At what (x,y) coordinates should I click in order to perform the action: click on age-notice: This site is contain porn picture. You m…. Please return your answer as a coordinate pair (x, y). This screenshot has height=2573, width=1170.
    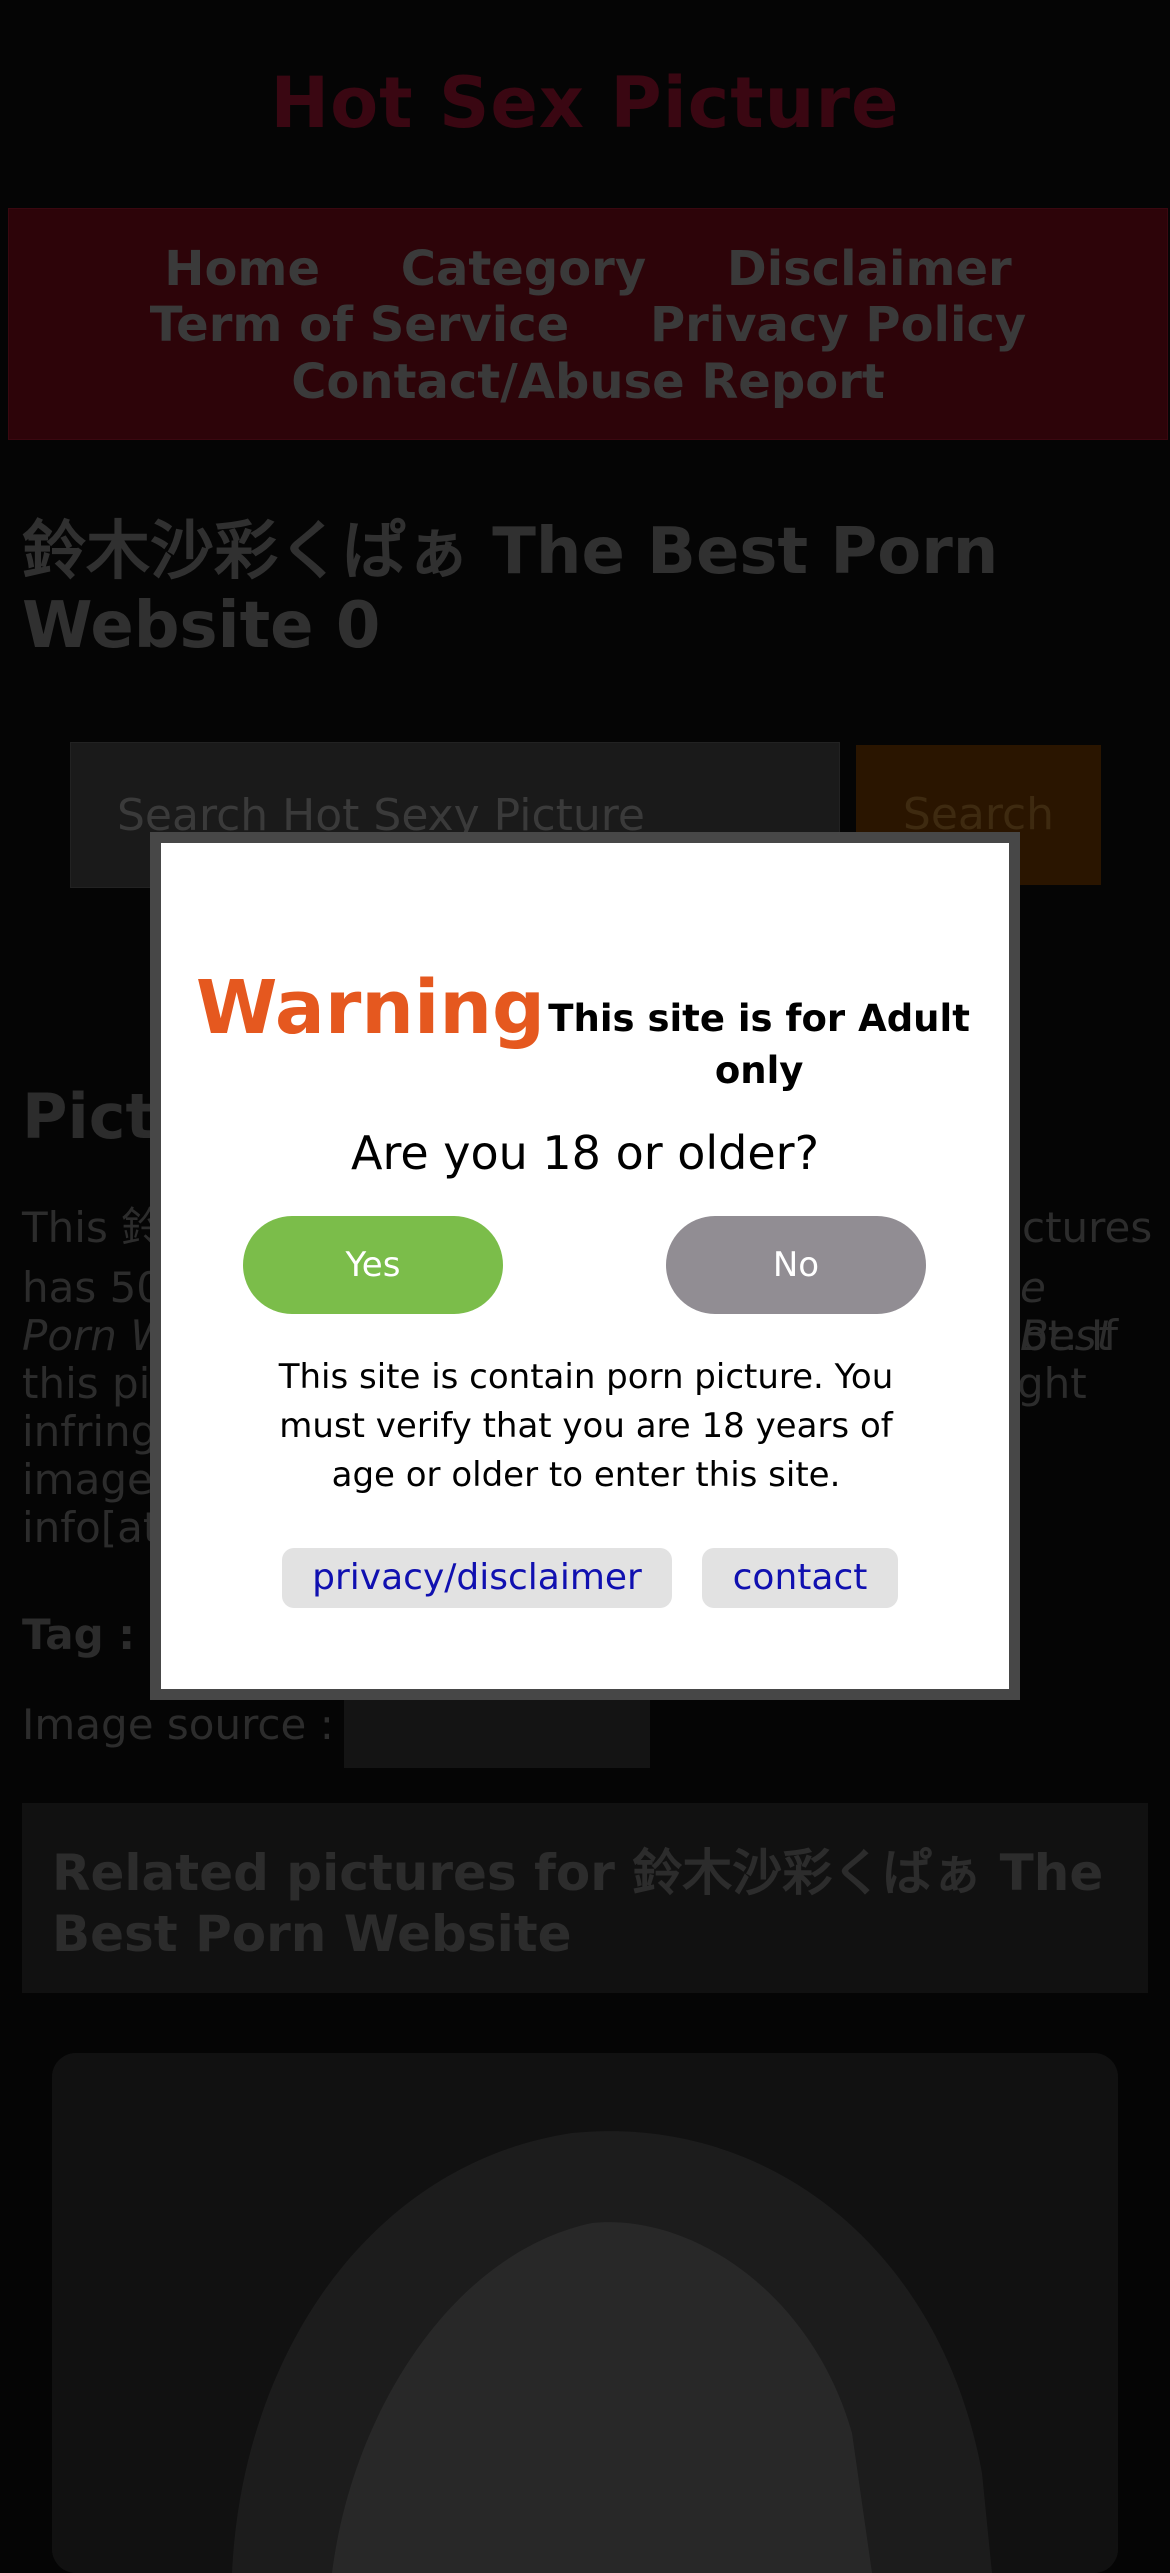
    Looking at the image, I should click on (586, 1426).